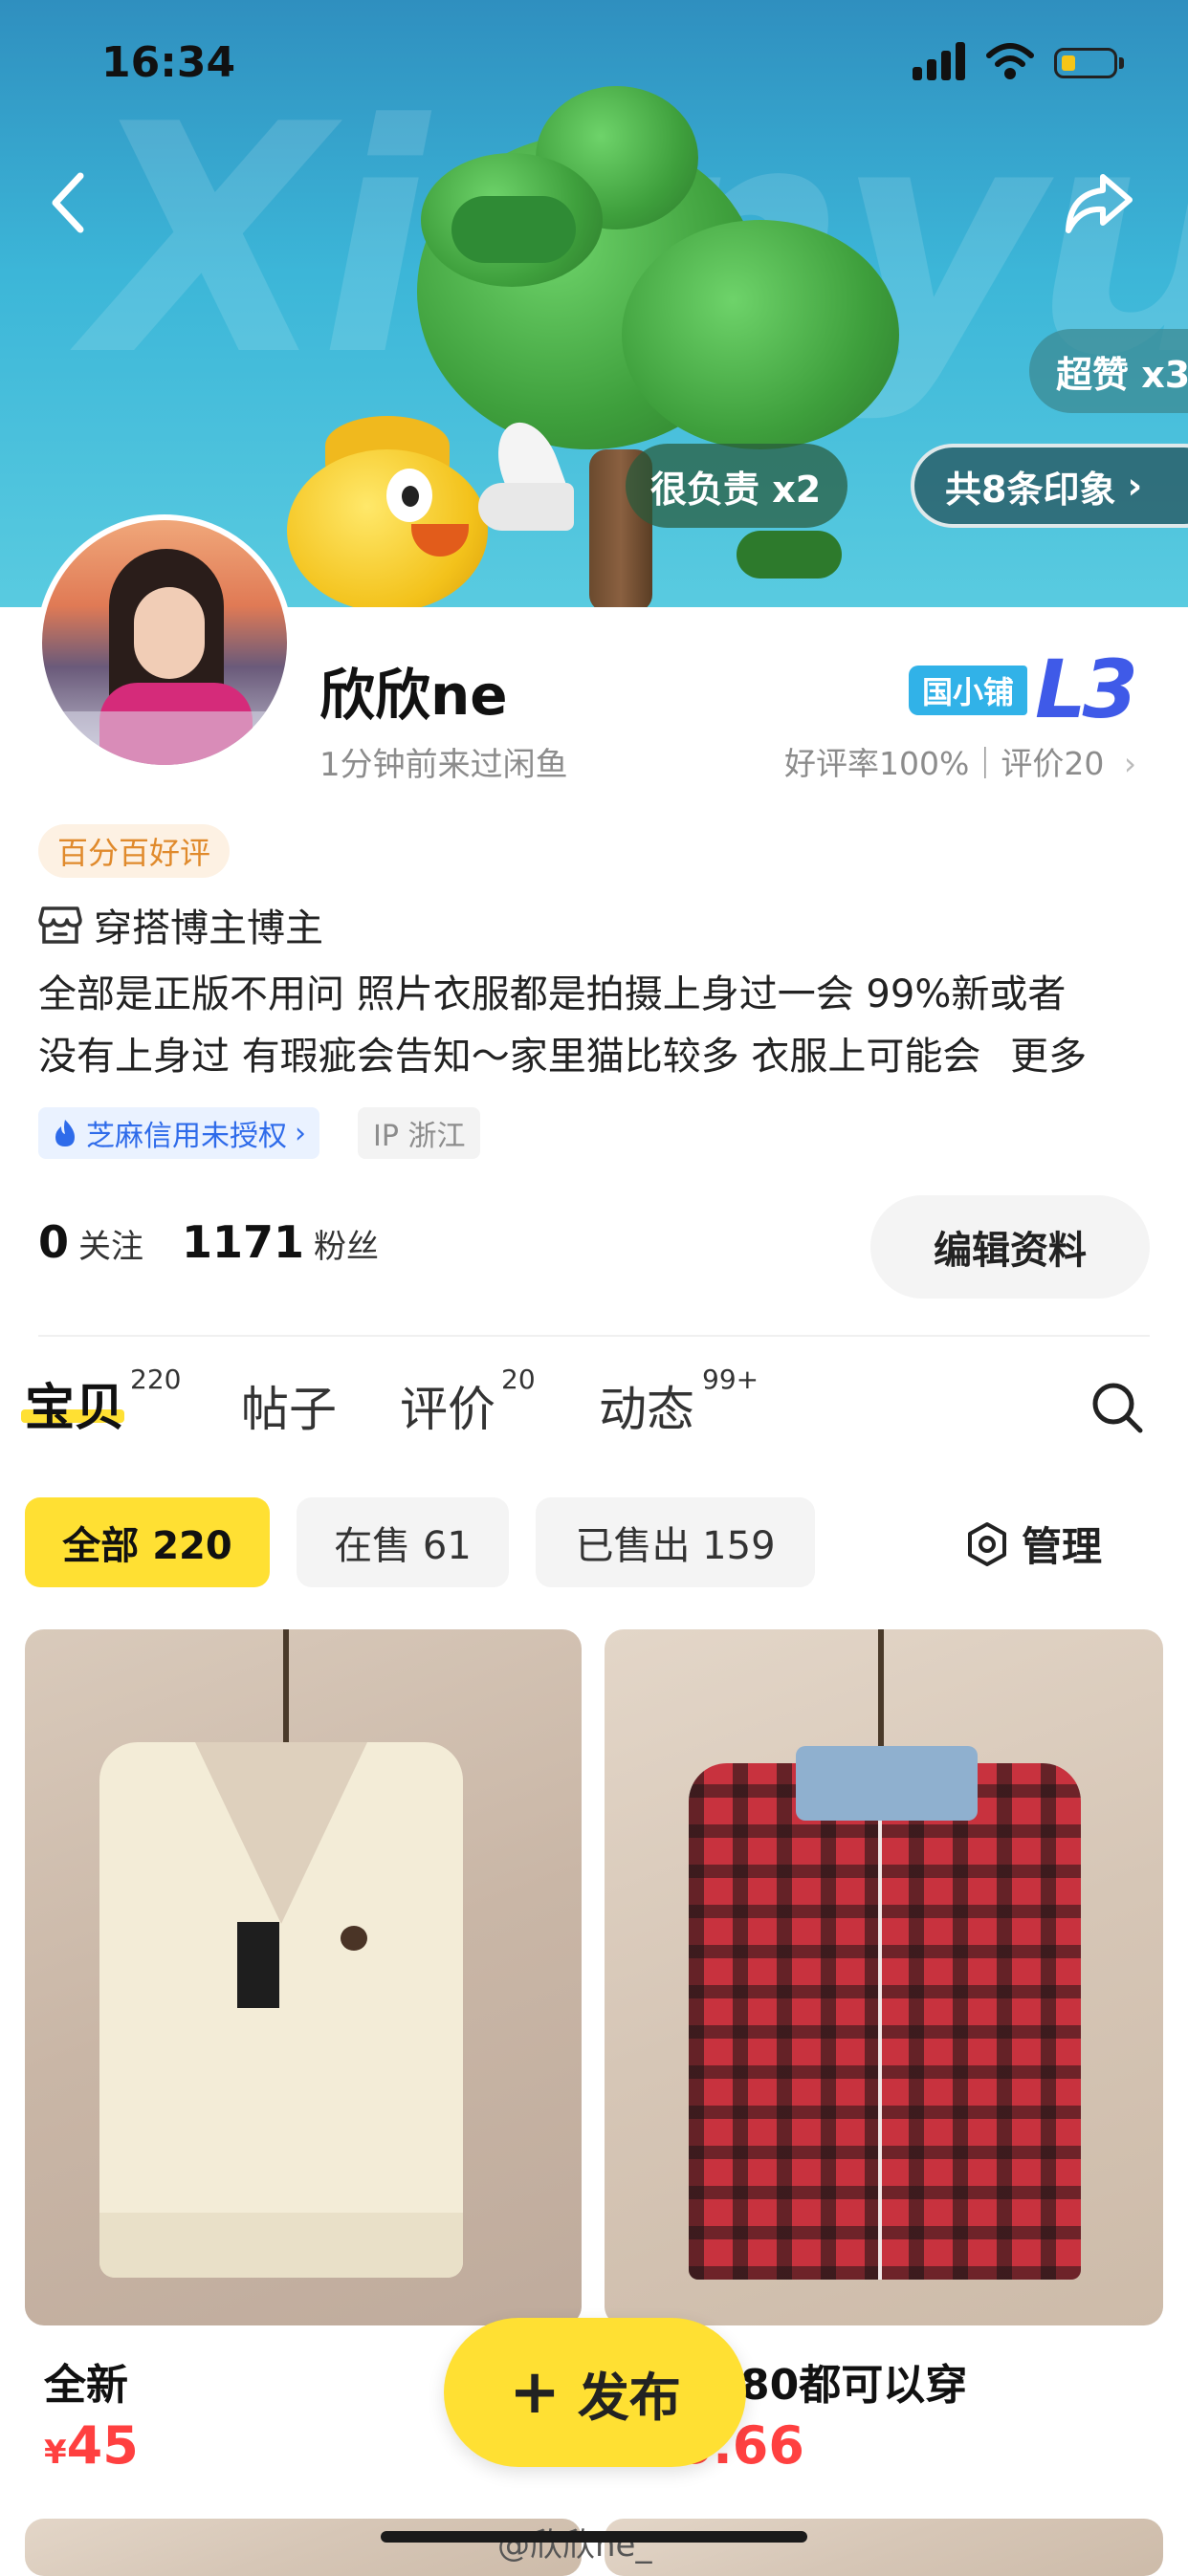 The width and height of the screenshot is (1188, 2576). What do you see at coordinates (168, 62) in the screenshot?
I see `status-time: 16:34` at bounding box center [168, 62].